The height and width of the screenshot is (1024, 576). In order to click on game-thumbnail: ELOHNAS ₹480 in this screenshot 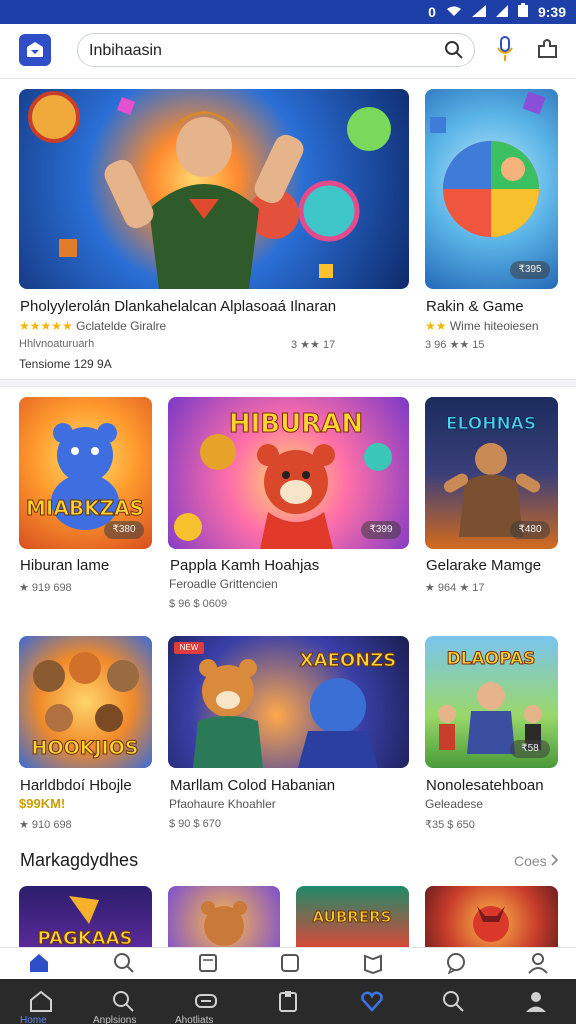, I will do `click(491, 473)`.